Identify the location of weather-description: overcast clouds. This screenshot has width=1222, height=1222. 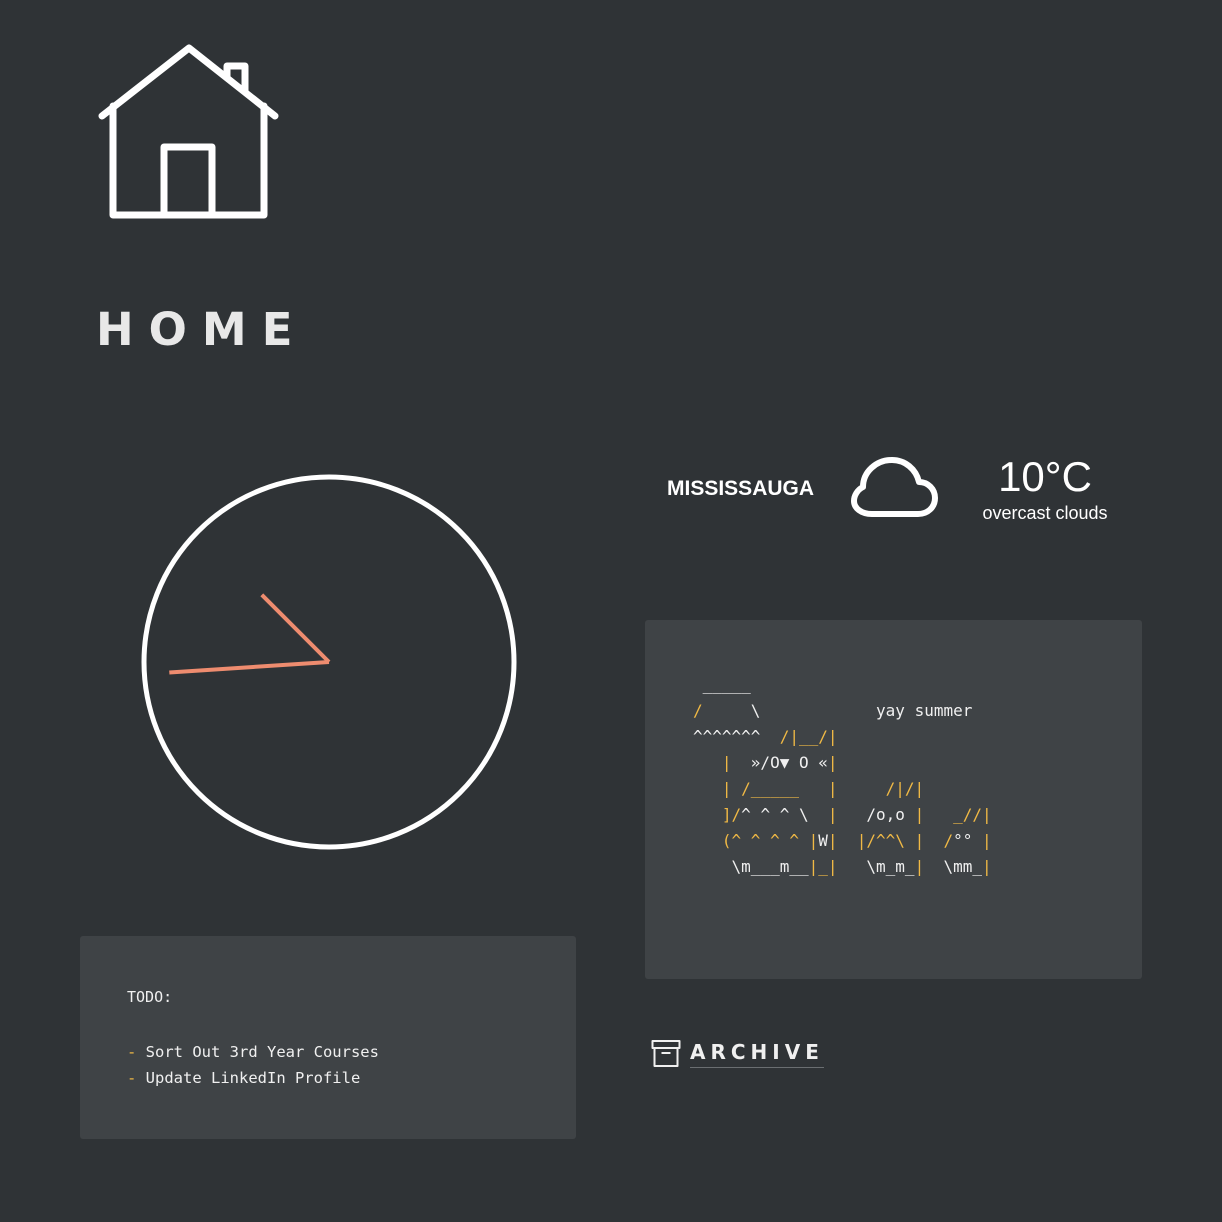
(1045, 513).